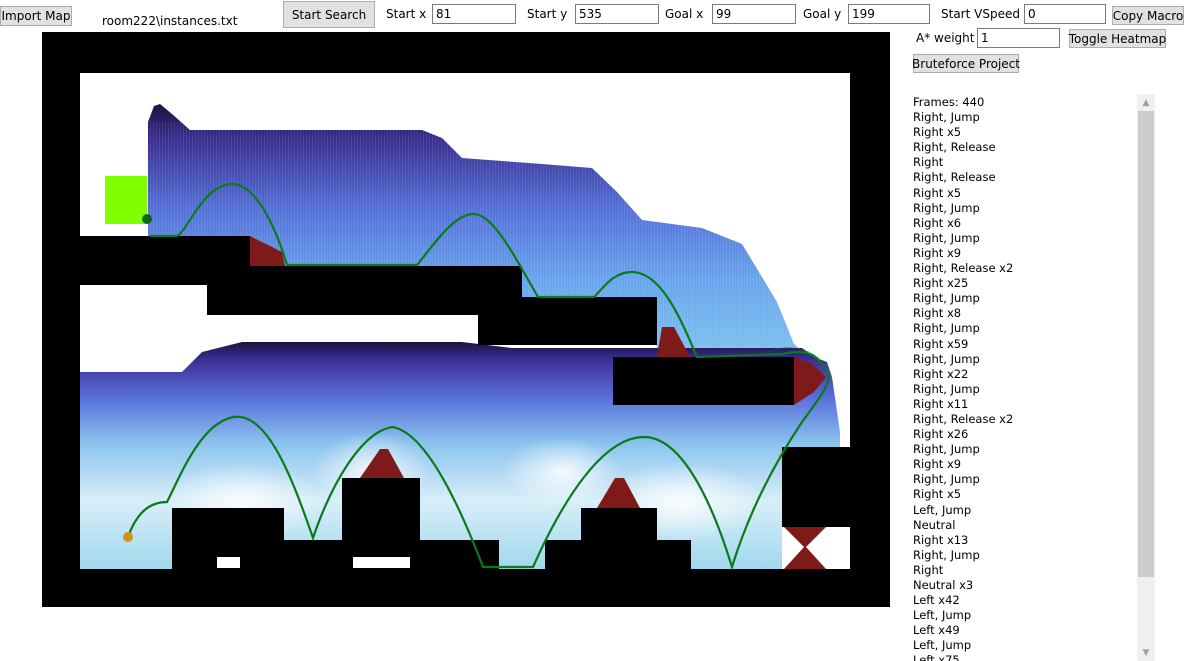 This screenshot has width=1184, height=661. I want to click on import-map-button: Import Map, so click(36, 16).